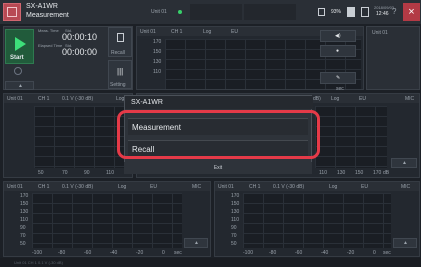  What do you see at coordinates (41, 173) in the screenshot?
I see `x-tick: 50` at bounding box center [41, 173].